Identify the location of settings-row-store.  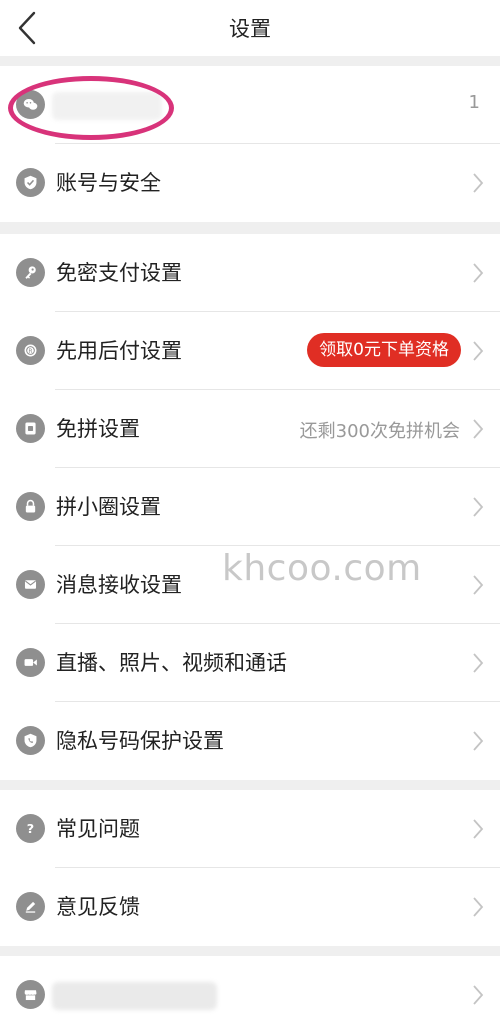
(250, 992).